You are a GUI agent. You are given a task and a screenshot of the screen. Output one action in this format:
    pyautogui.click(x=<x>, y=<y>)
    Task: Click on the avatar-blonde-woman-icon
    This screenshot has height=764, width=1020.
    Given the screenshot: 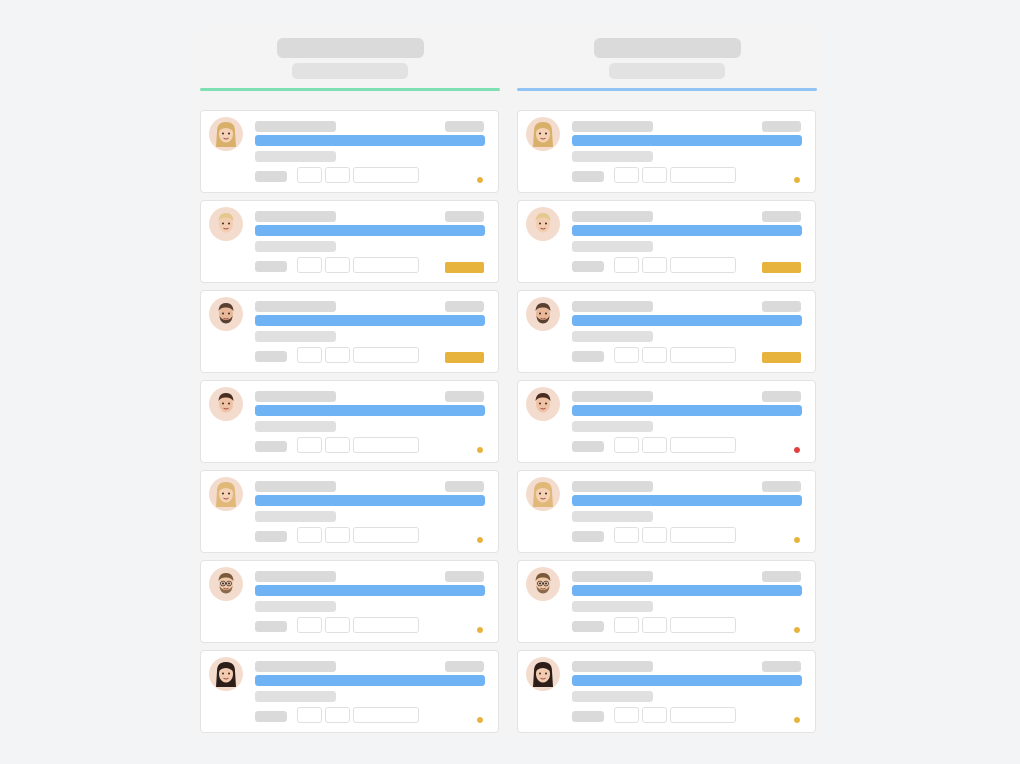 What is the action you would take?
    pyautogui.click(x=543, y=134)
    